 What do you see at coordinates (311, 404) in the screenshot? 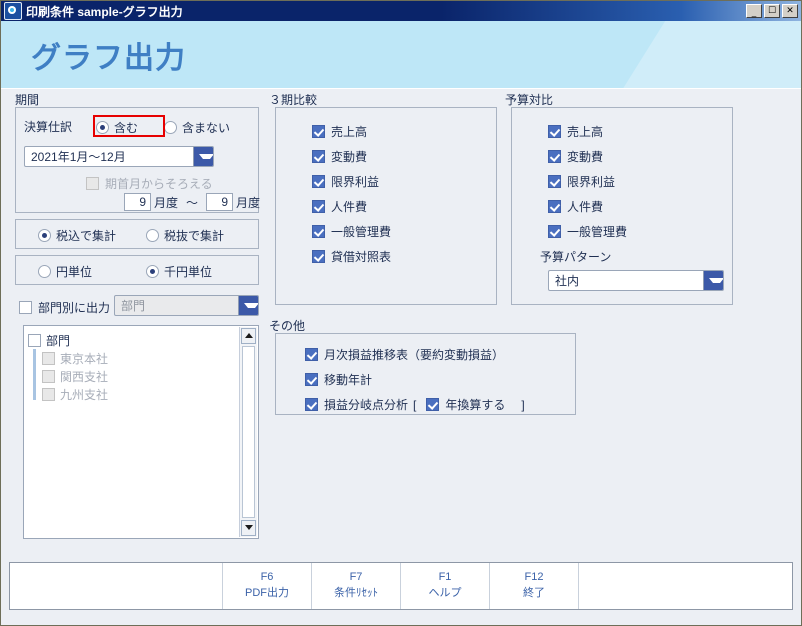
I see `checkbox-breakeven-icon` at bounding box center [311, 404].